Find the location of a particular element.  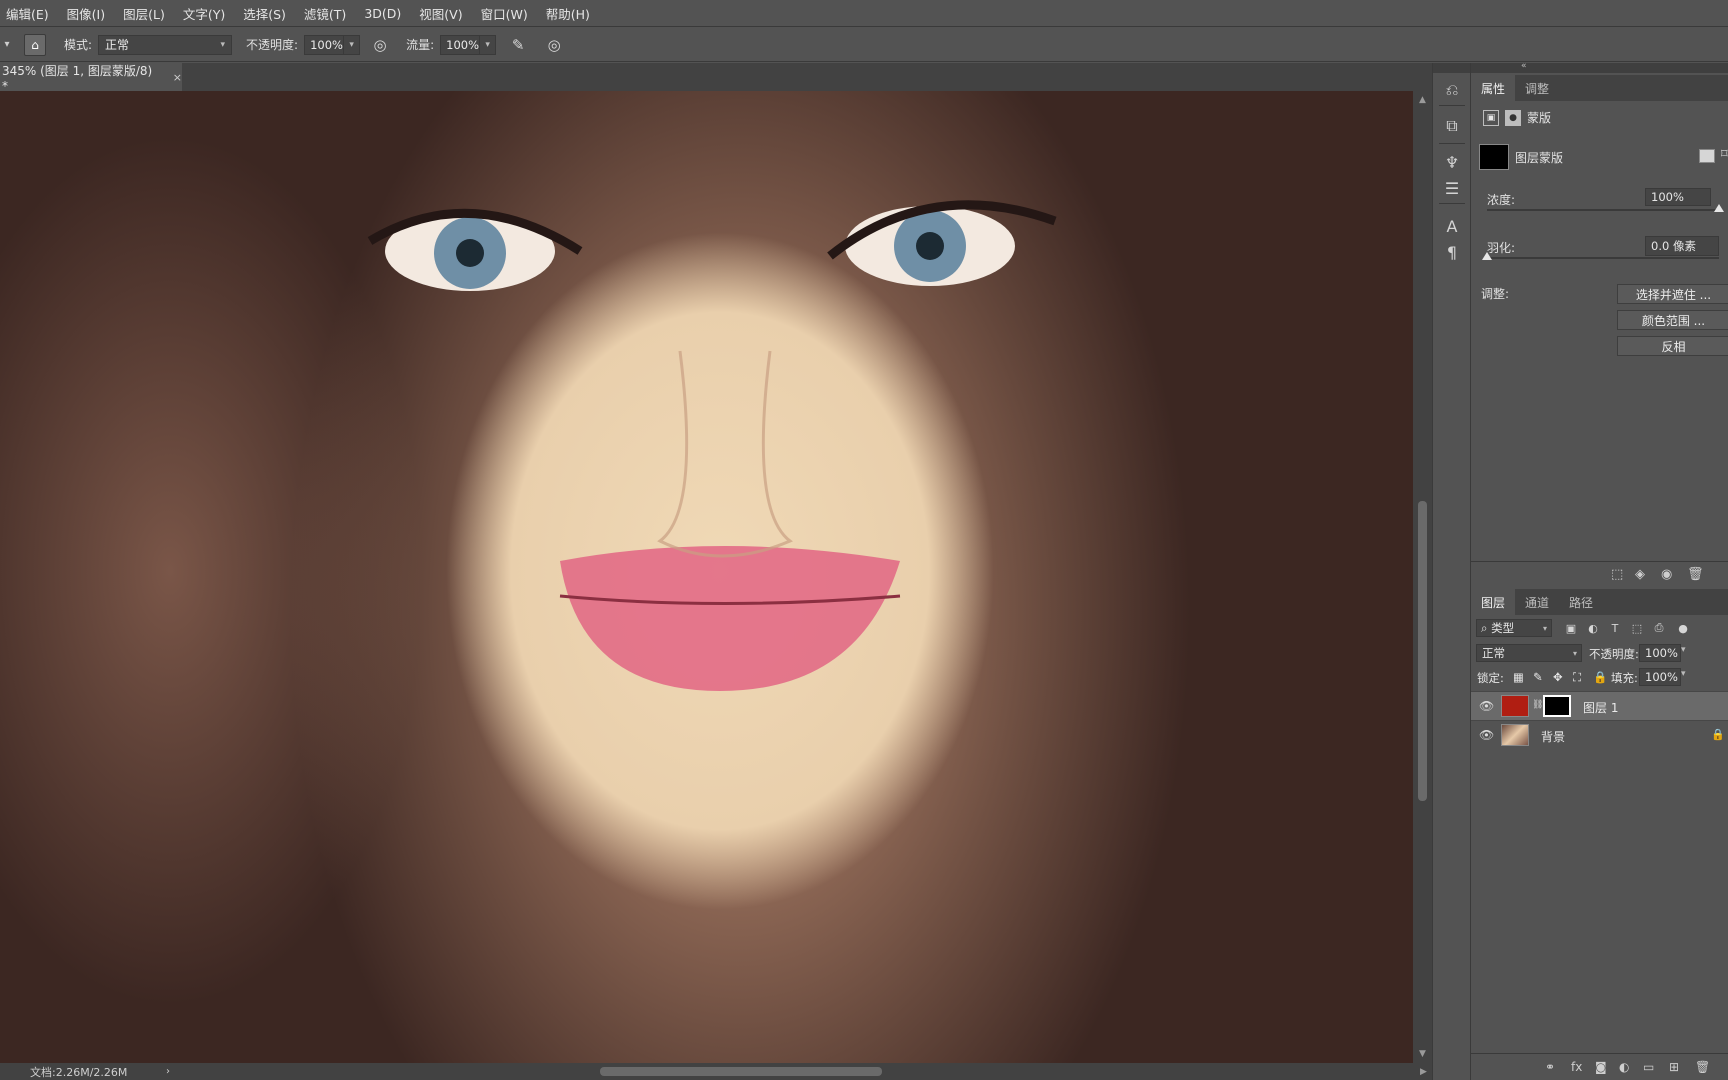

density-slider is located at coordinates (1605, 208).